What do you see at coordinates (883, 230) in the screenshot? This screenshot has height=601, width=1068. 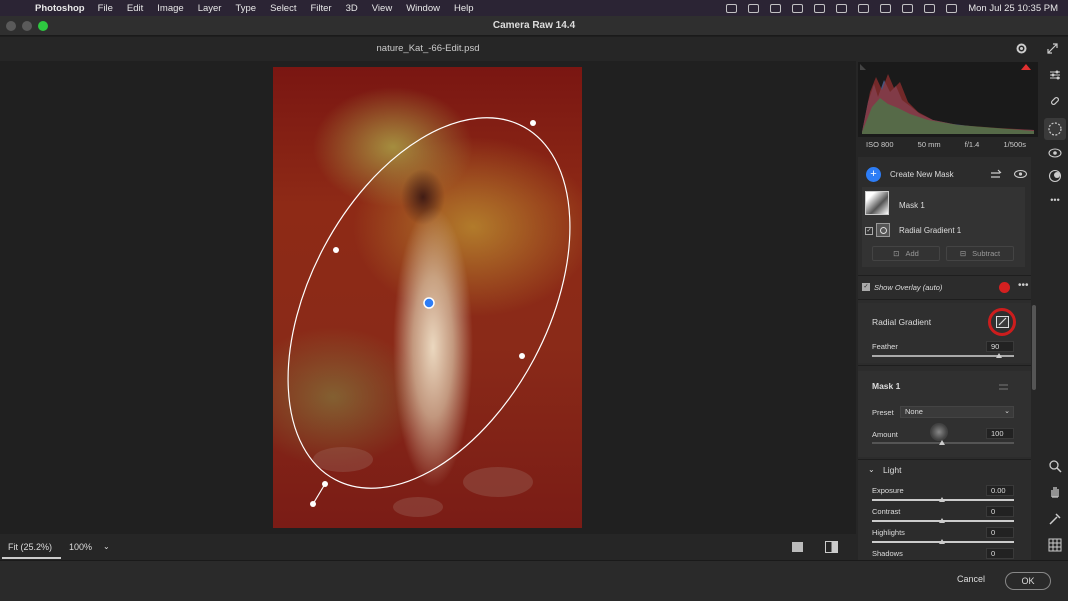 I see `radial-gradient-thumbnail` at bounding box center [883, 230].